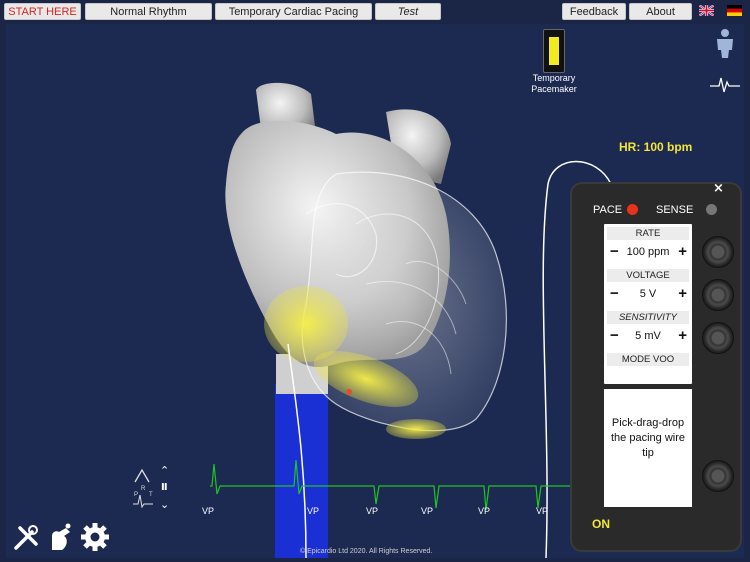 The image size is (750, 562). I want to click on hand-heart-icon, so click(60, 537).